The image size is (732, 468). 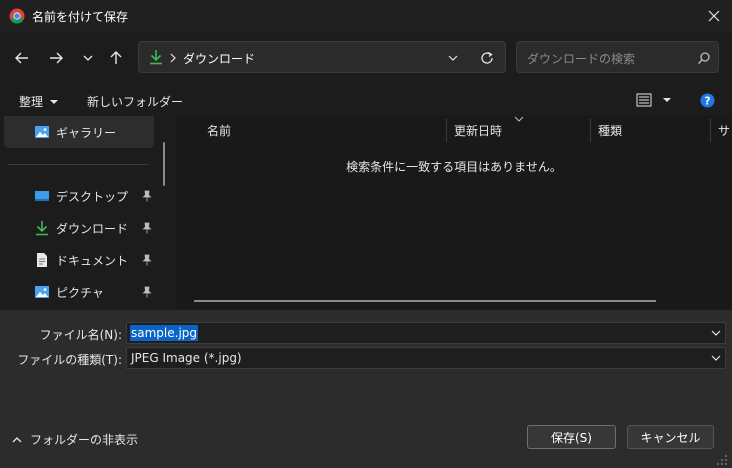 What do you see at coordinates (722, 460) in the screenshot?
I see `resize-grip-icon` at bounding box center [722, 460].